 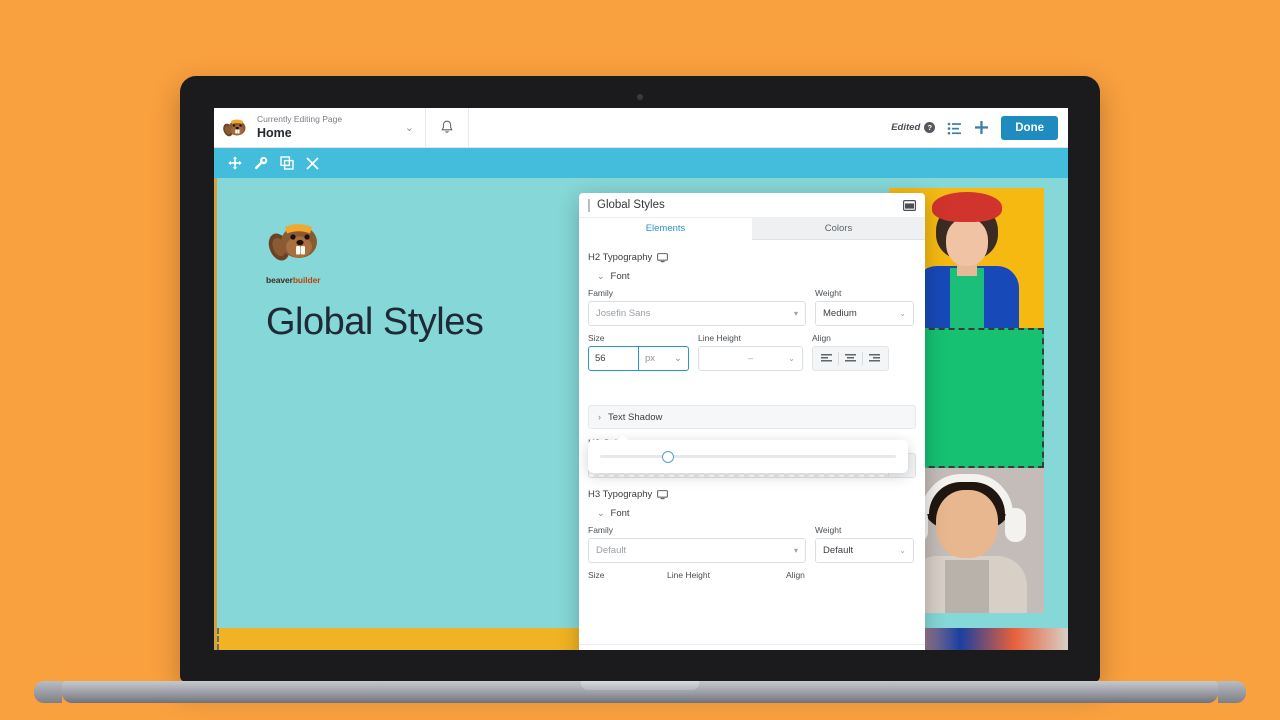 What do you see at coordinates (292, 242) in the screenshot?
I see `beaver-builder-mark-icon` at bounding box center [292, 242].